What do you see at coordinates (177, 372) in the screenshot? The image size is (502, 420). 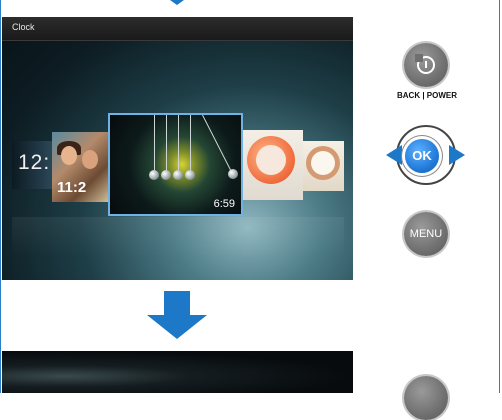 I see `device-screen-next` at bounding box center [177, 372].